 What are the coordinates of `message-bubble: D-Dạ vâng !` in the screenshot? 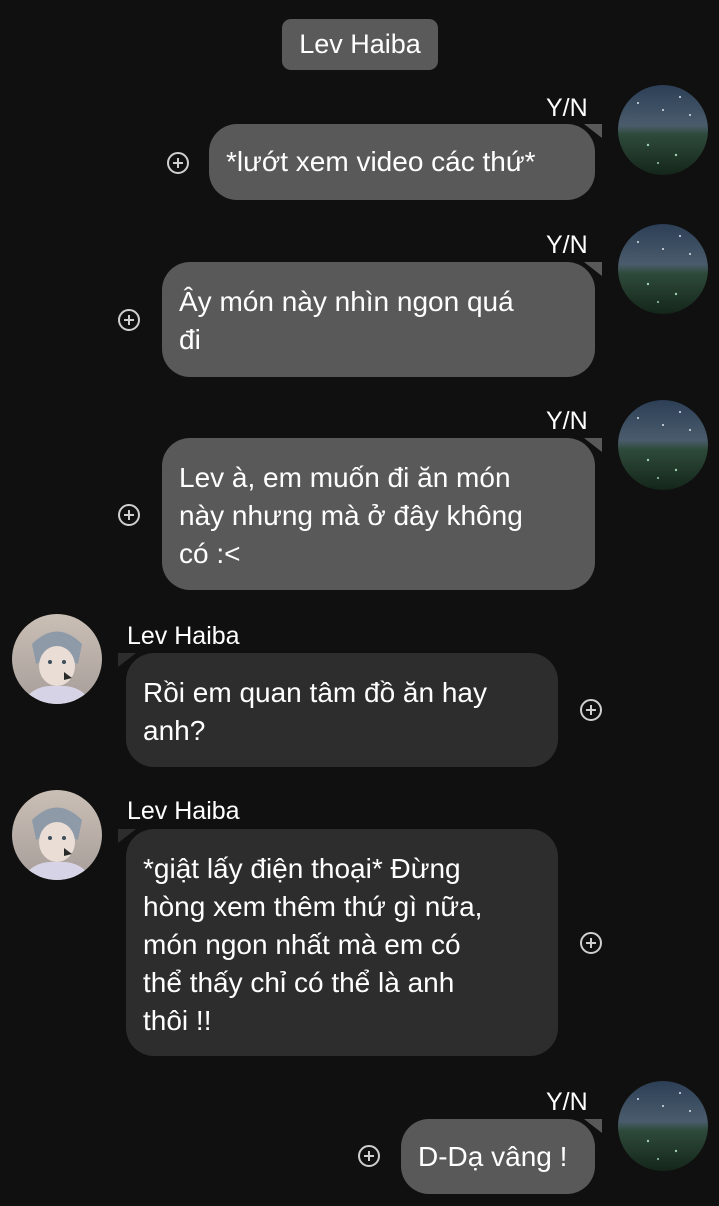 It's located at (498, 1156).